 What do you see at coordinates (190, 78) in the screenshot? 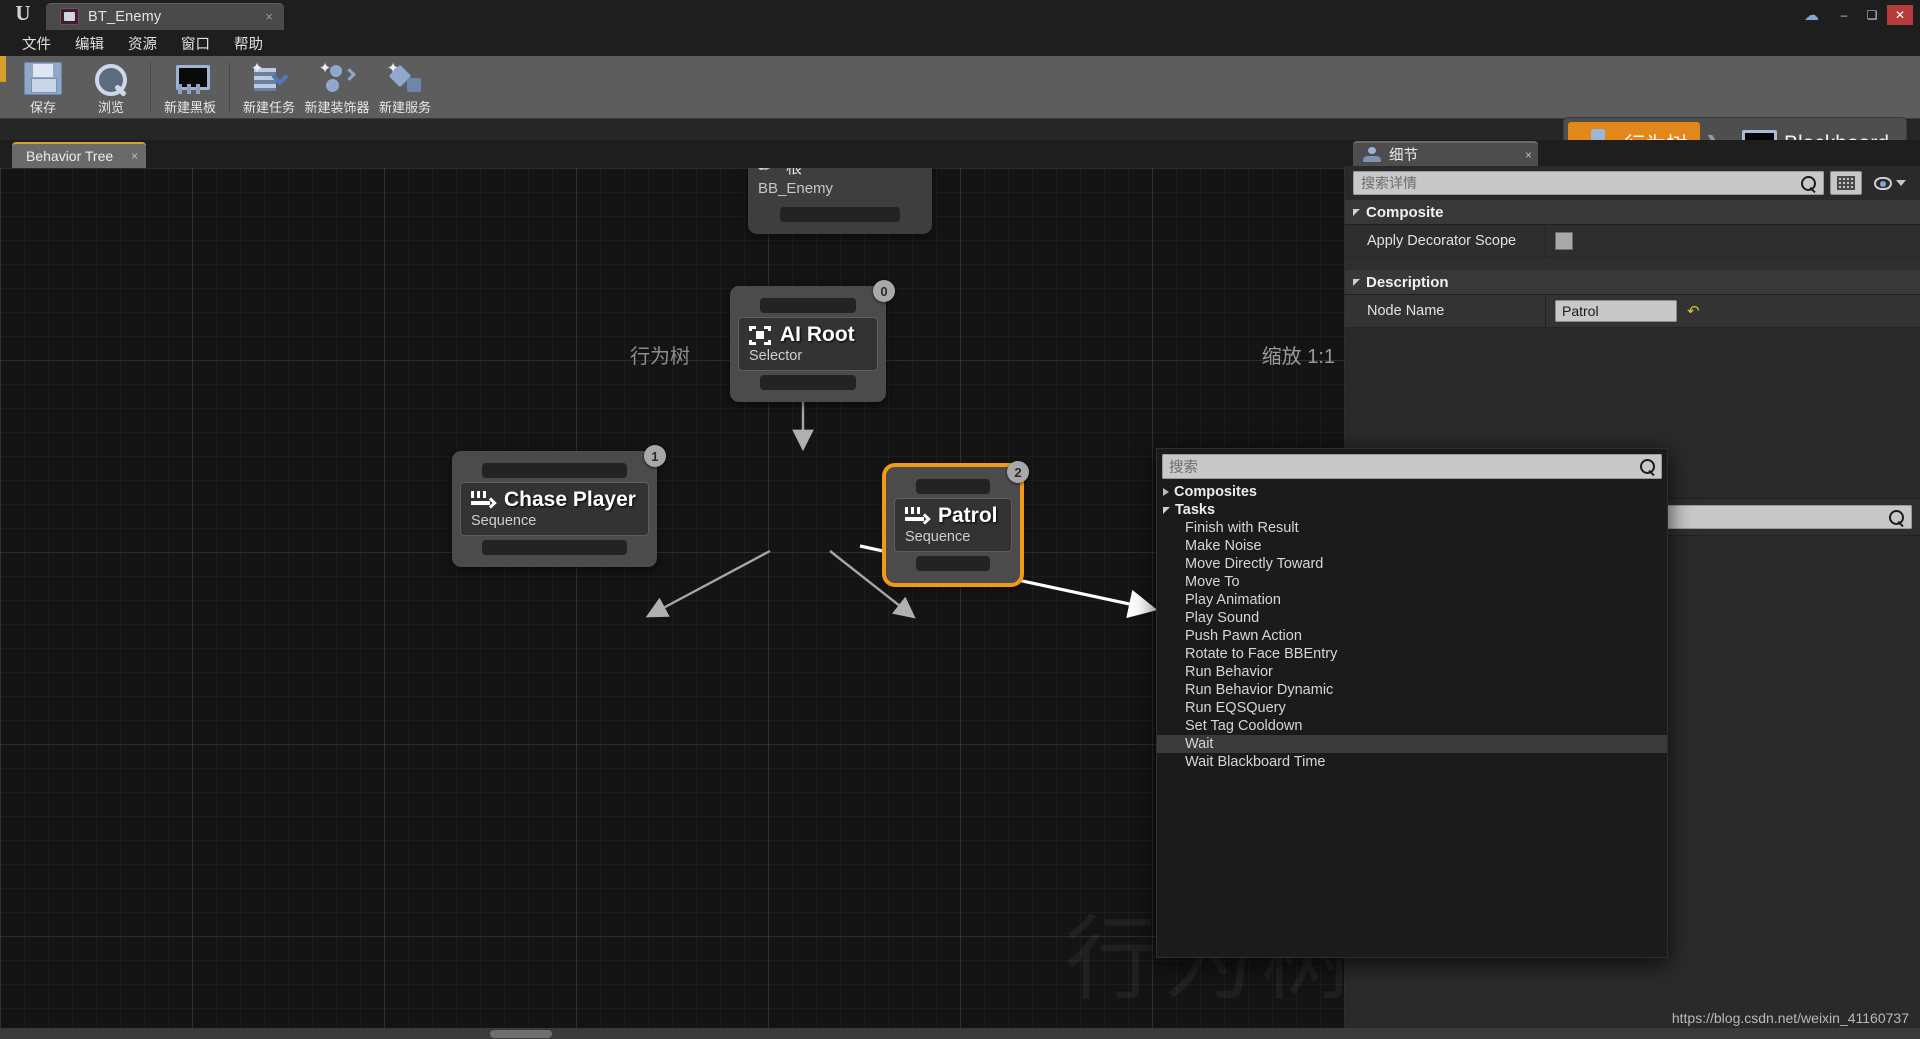
I see `blackboard-icon` at bounding box center [190, 78].